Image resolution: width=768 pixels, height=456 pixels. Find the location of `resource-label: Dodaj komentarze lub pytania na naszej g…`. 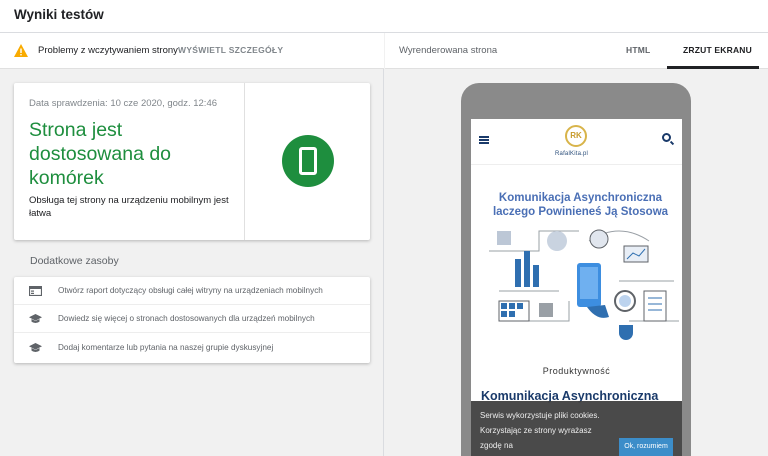

resource-label: Dodaj komentarze lub pytania na naszej g… is located at coordinates (166, 347).